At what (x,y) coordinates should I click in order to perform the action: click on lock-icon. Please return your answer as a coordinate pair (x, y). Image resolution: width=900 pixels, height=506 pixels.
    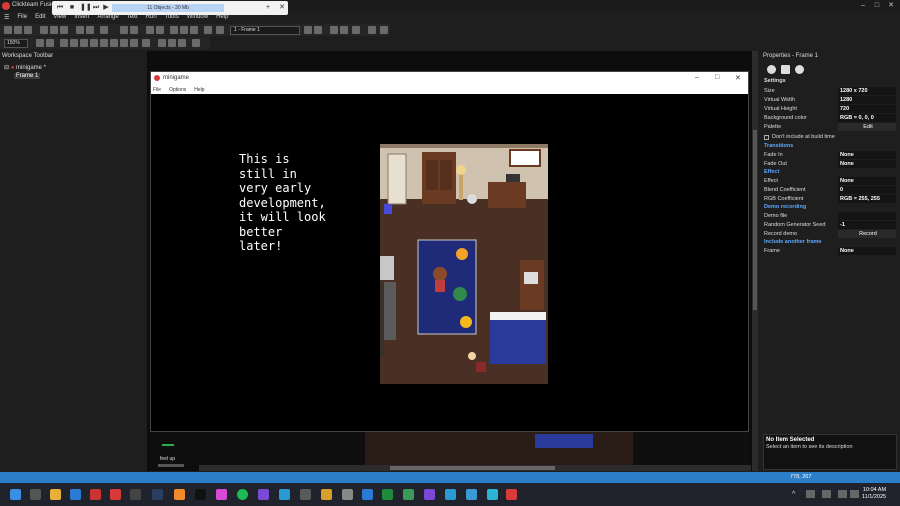
    Looking at the image, I should click on (146, 43).